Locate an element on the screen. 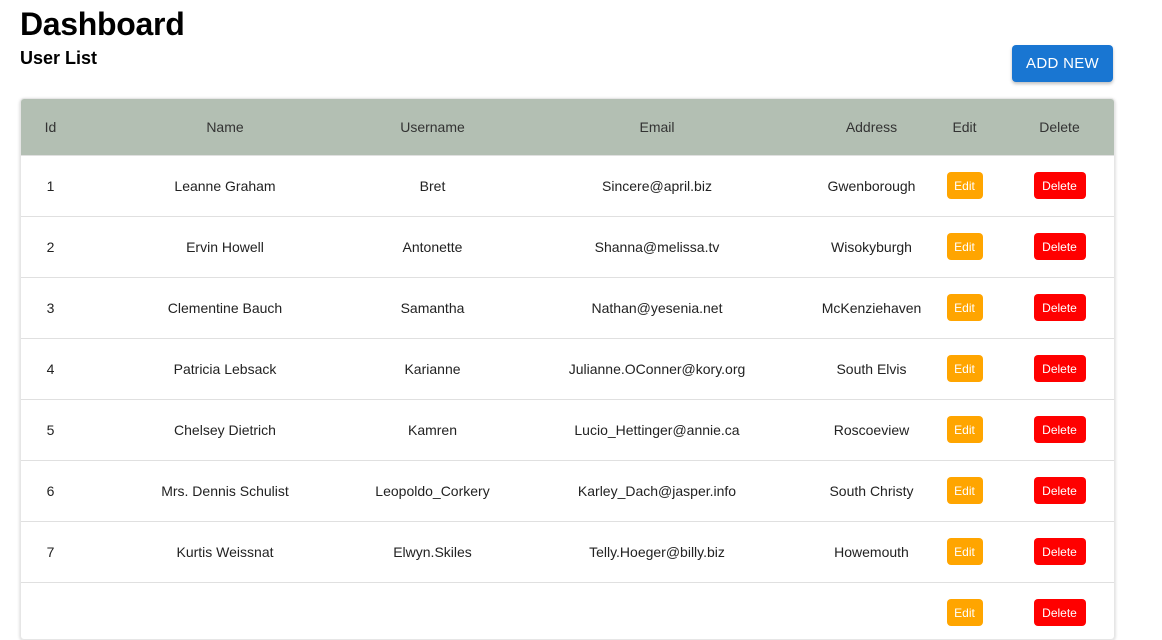 This screenshot has height=640, width=1162. column-header-address: Address is located at coordinates (871, 126).